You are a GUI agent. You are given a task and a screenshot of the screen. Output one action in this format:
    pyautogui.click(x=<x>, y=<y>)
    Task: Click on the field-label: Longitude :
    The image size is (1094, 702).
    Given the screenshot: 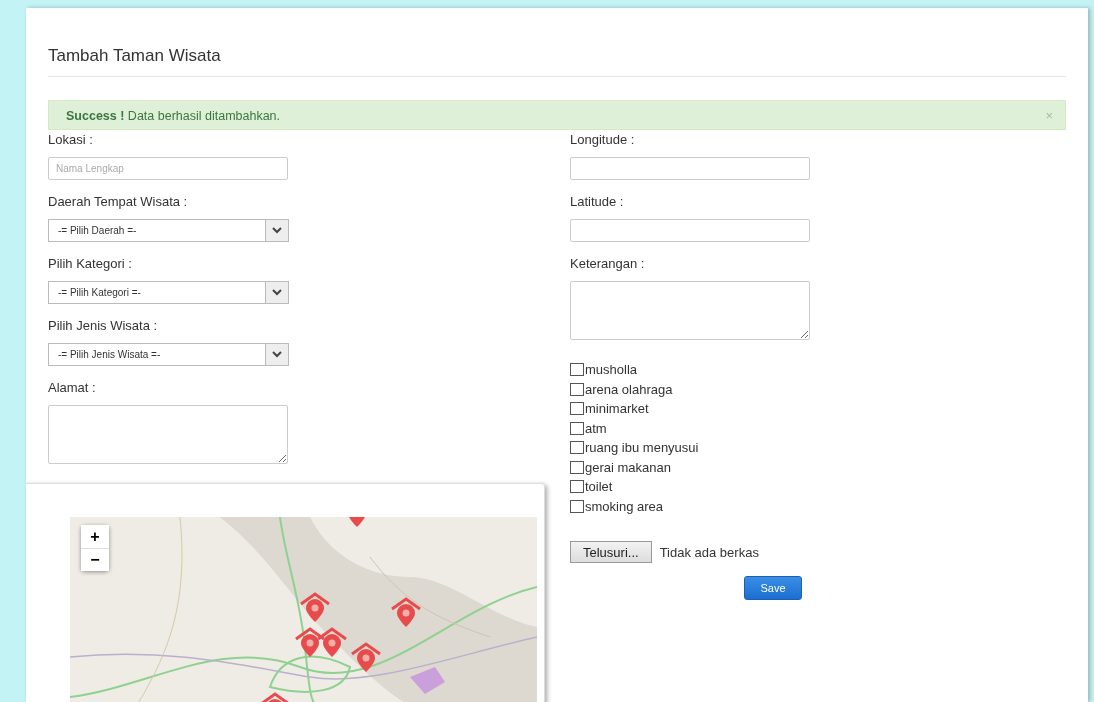 What is the action you would take?
    pyautogui.click(x=603, y=139)
    